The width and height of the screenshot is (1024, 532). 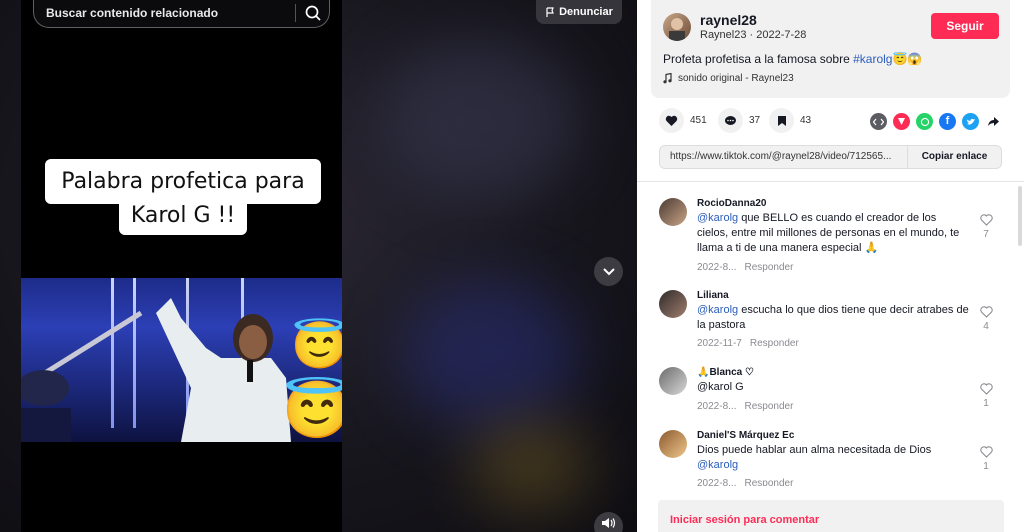 What do you see at coordinates (947, 121) in the screenshot?
I see `facebook-icon: f` at bounding box center [947, 121].